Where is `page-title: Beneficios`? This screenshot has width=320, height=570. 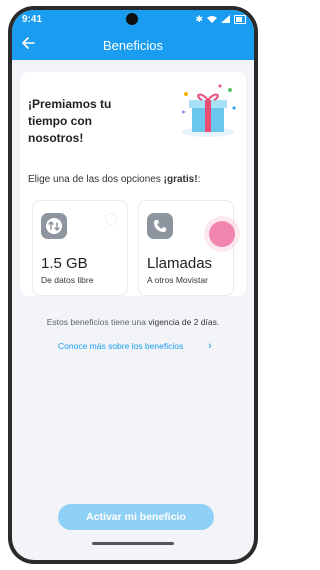 page-title: Beneficios is located at coordinates (133, 45).